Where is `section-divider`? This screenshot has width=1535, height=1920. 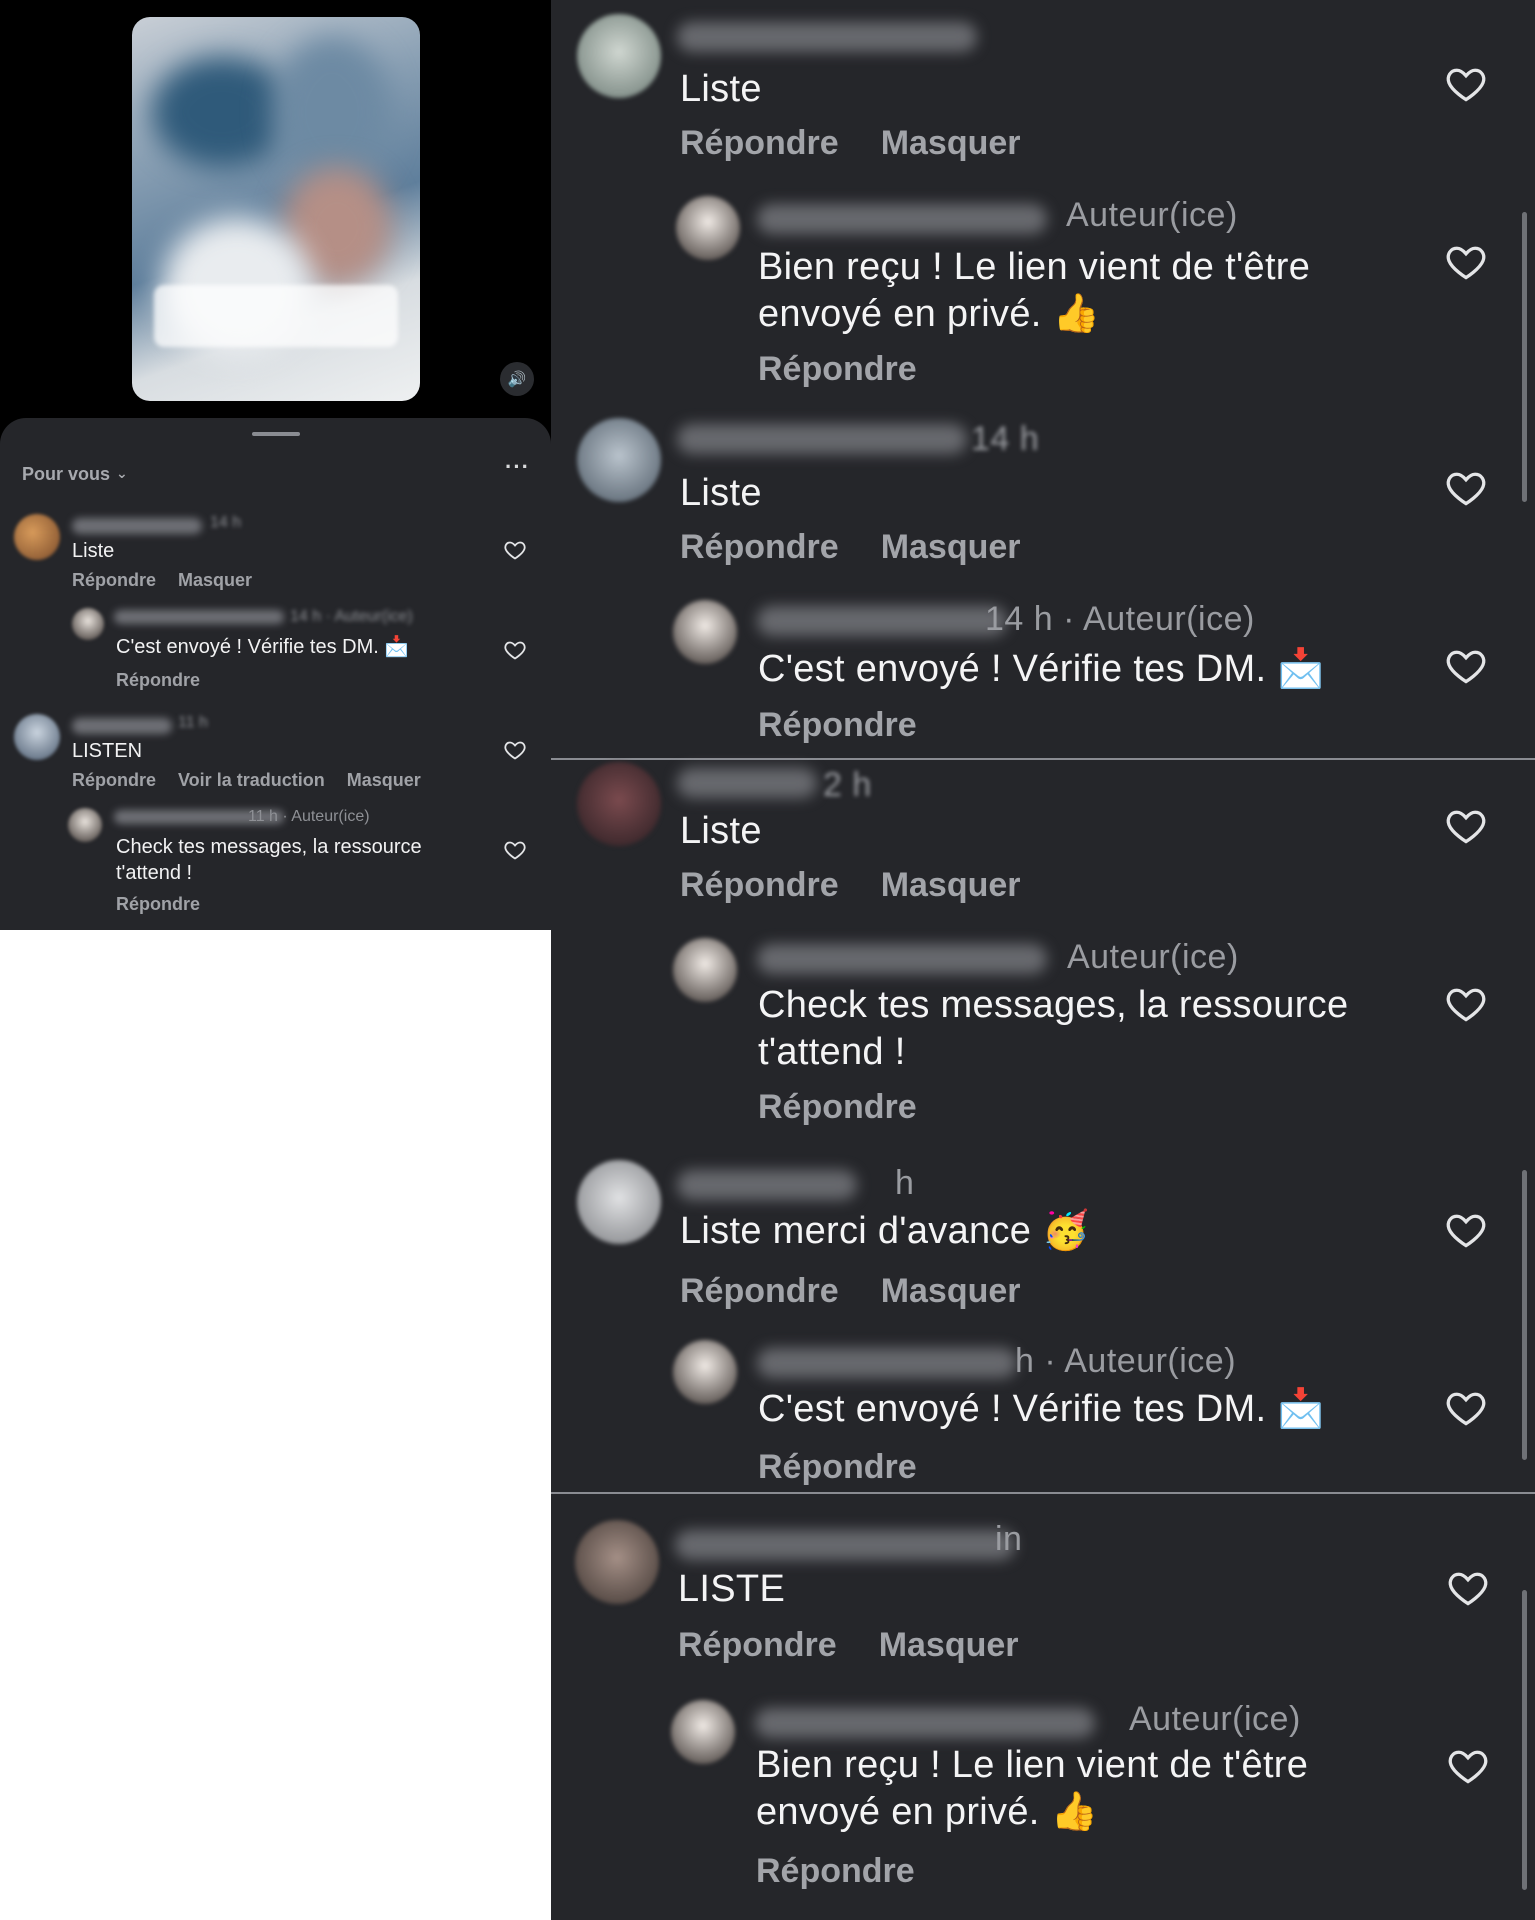
section-divider is located at coordinates (1043, 759).